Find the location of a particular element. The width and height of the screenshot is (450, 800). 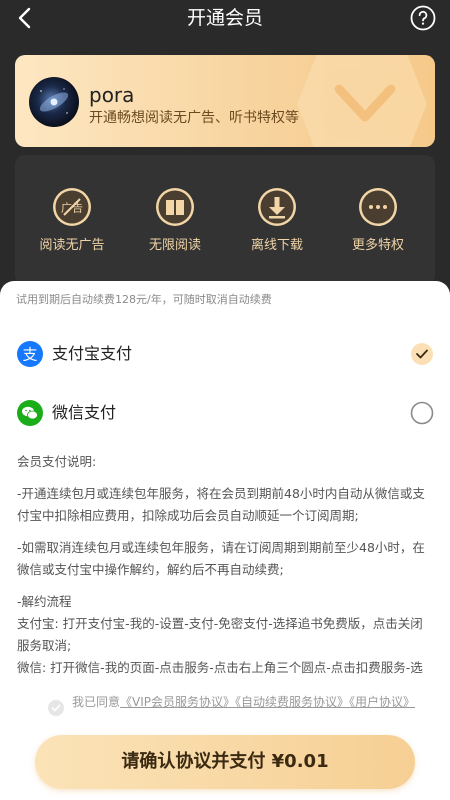

vip-agreement-link: 《VIP会员服务协议》 is located at coordinates (177, 702).